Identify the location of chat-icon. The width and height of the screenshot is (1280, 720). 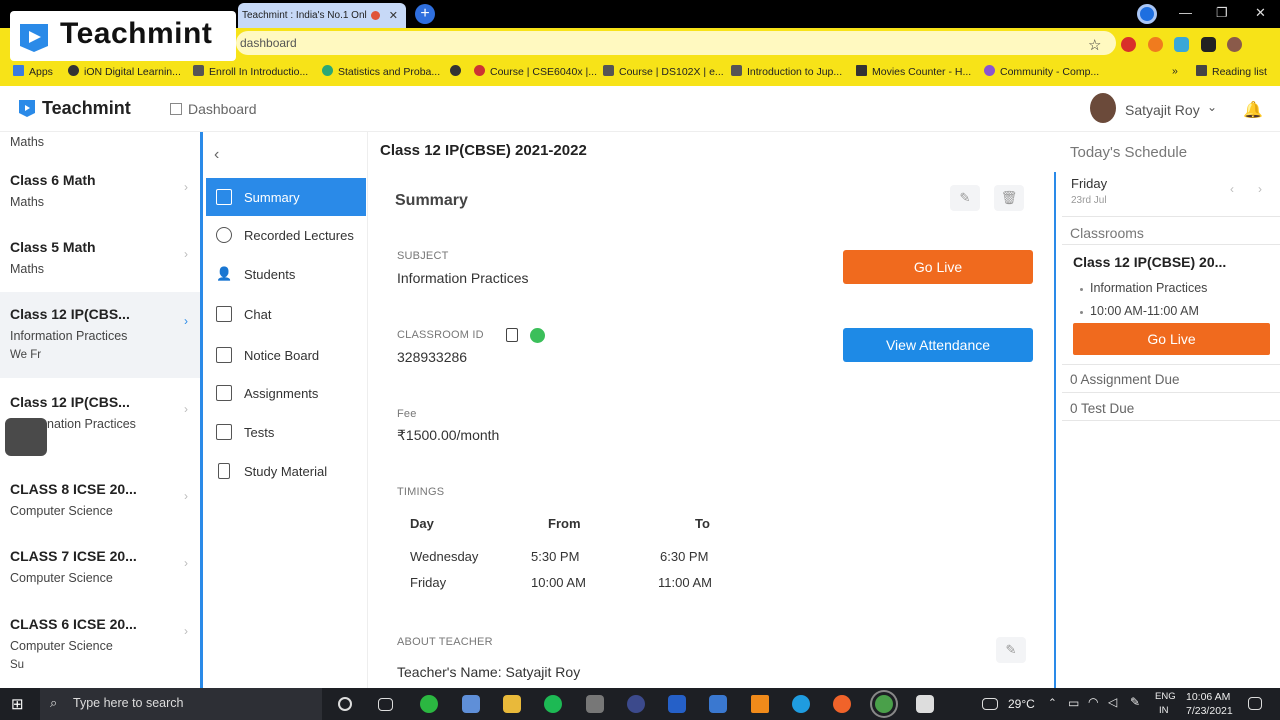
(224, 314).